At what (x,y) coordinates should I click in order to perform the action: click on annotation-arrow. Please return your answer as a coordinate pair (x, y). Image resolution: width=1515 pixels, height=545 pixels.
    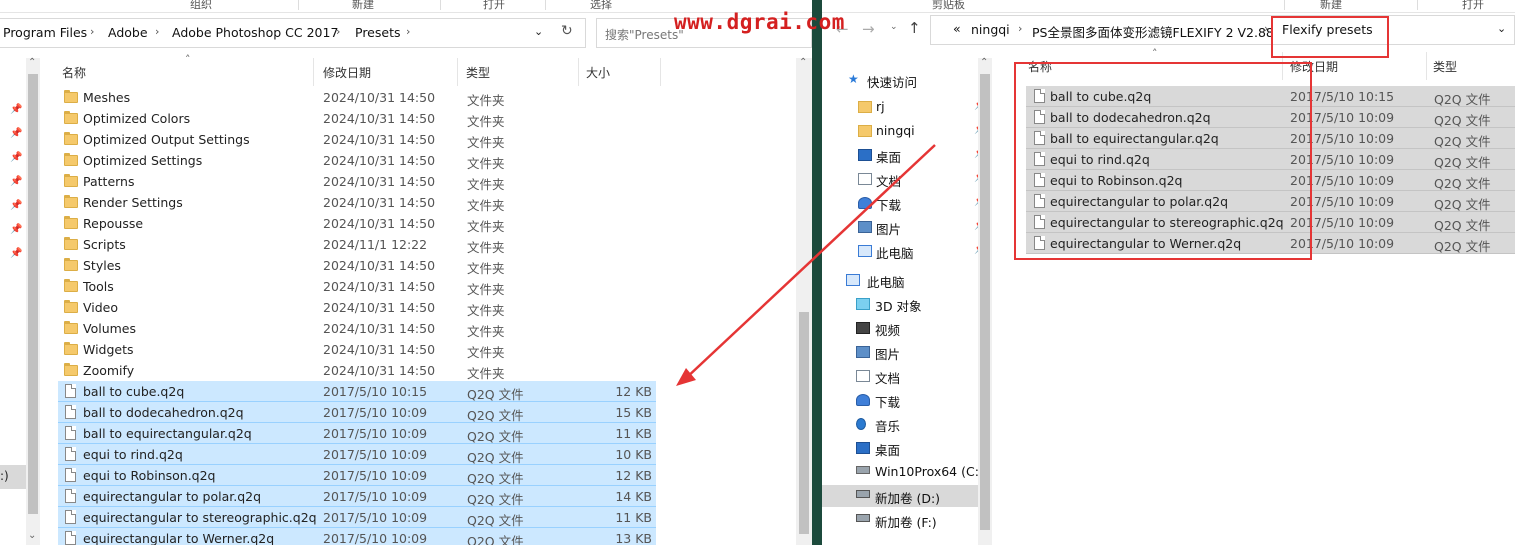
    Looking at the image, I should click on (806, 265).